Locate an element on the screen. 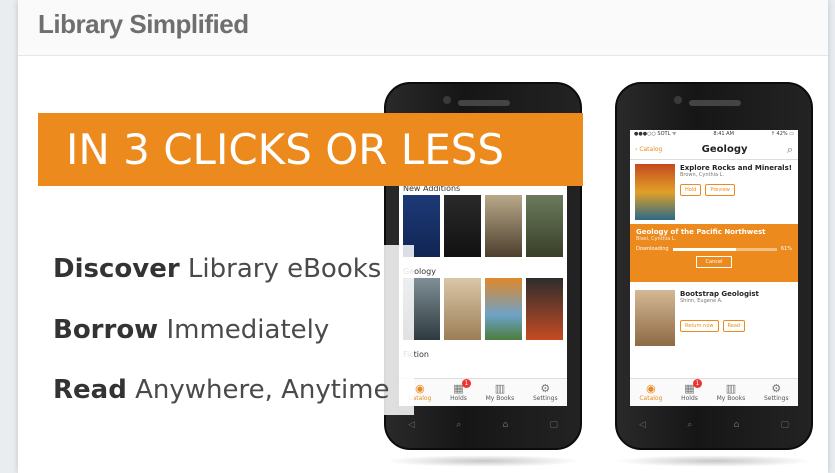 The image size is (835, 473). book-author: Brown, Cynthia L. is located at coordinates (702, 175).